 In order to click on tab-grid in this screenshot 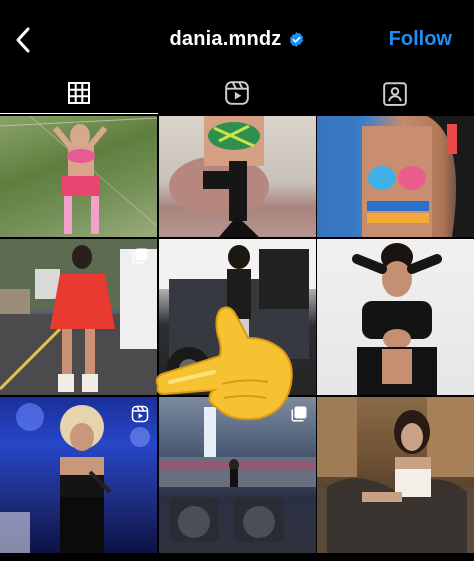, I will do `click(79, 93)`.